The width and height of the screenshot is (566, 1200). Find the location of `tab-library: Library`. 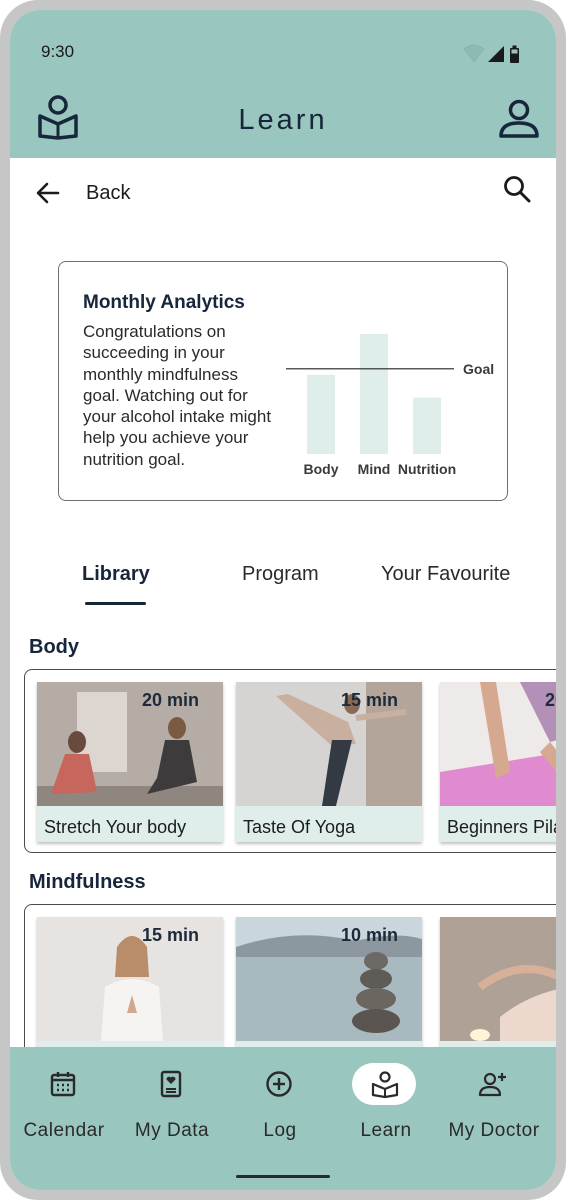

tab-library: Library is located at coordinates (116, 574).